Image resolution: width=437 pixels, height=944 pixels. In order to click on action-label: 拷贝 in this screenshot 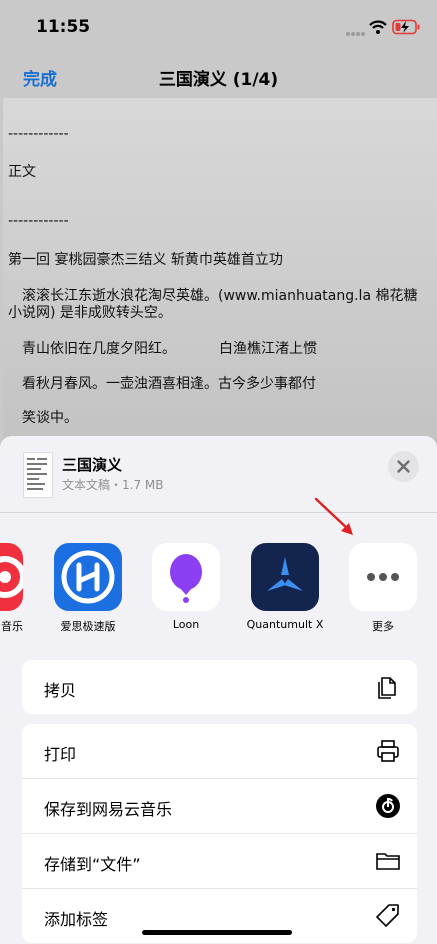, I will do `click(60, 690)`.